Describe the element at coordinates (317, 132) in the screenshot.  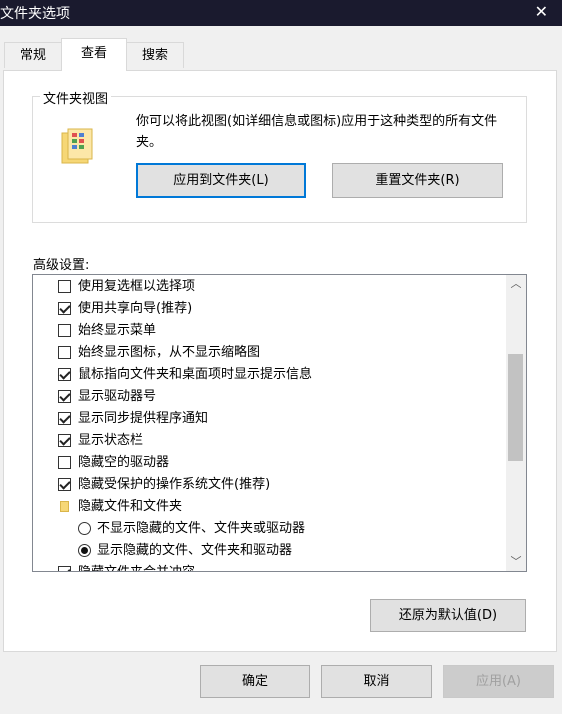
I see `folder-view-description: 你可以将此视图(如详细信息或图标)应用于这种类型的所有文件夹。` at that location.